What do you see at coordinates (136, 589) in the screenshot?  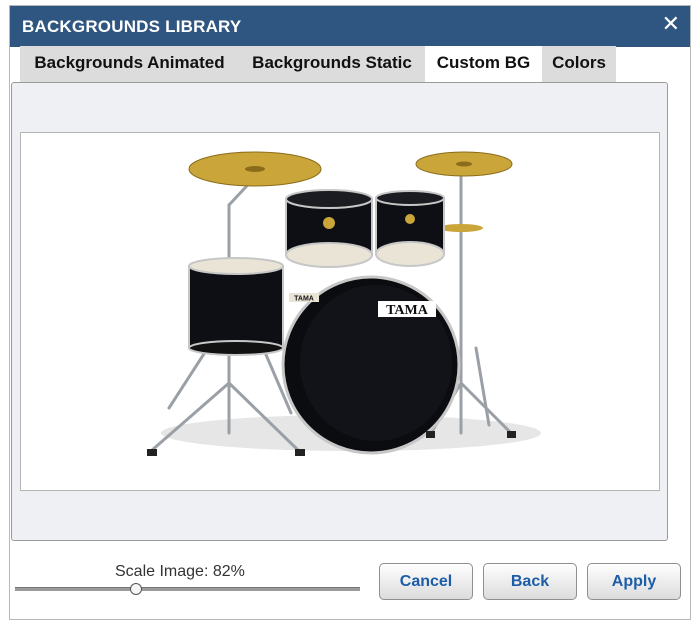 I see `scale-slider-thumb` at bounding box center [136, 589].